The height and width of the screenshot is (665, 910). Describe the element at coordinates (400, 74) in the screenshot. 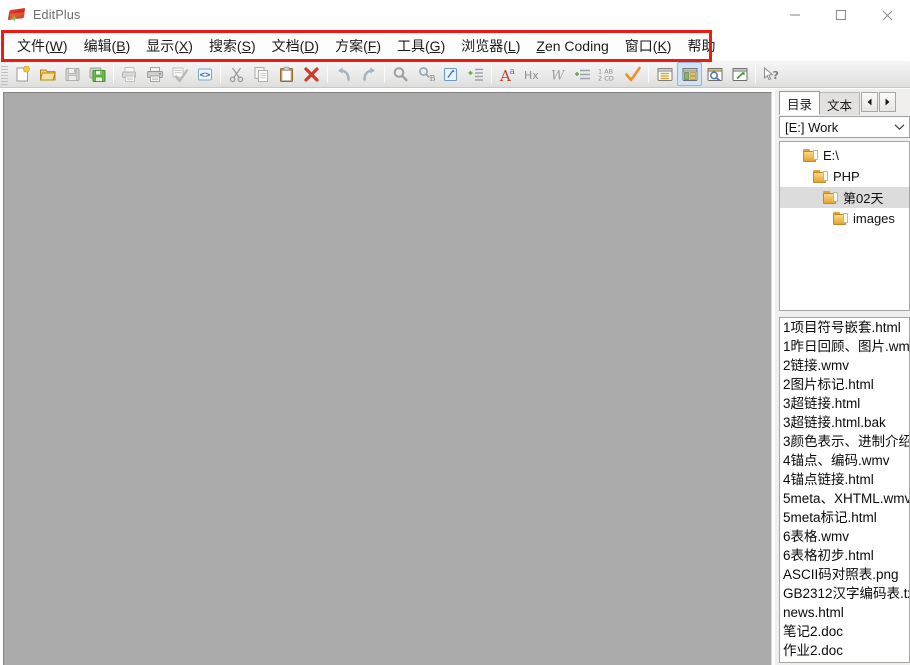

I see `find-icon` at that location.